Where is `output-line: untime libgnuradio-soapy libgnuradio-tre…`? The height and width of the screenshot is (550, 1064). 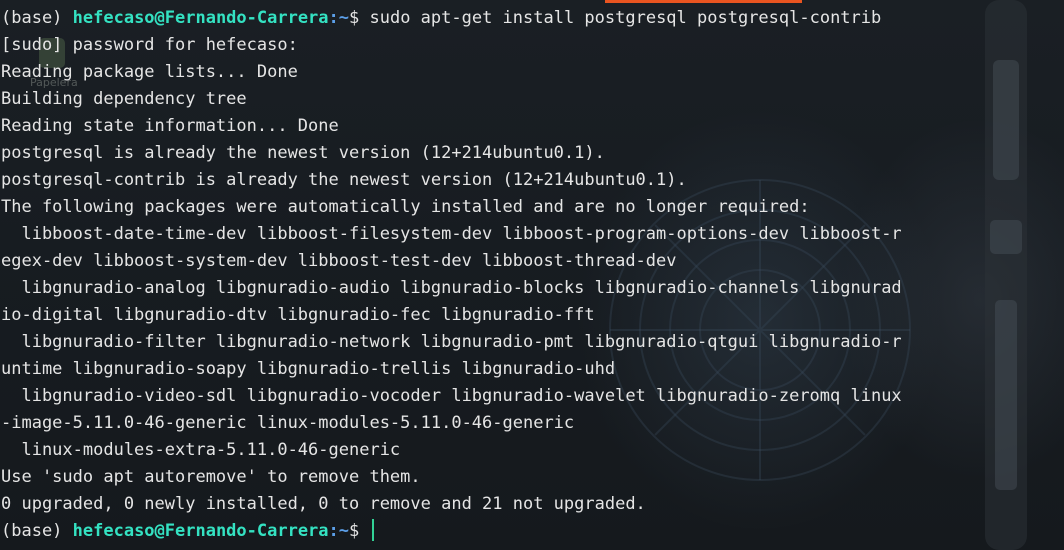
output-line: untime libgnuradio-soapy libgnuradio-tre… is located at coordinates (308, 369).